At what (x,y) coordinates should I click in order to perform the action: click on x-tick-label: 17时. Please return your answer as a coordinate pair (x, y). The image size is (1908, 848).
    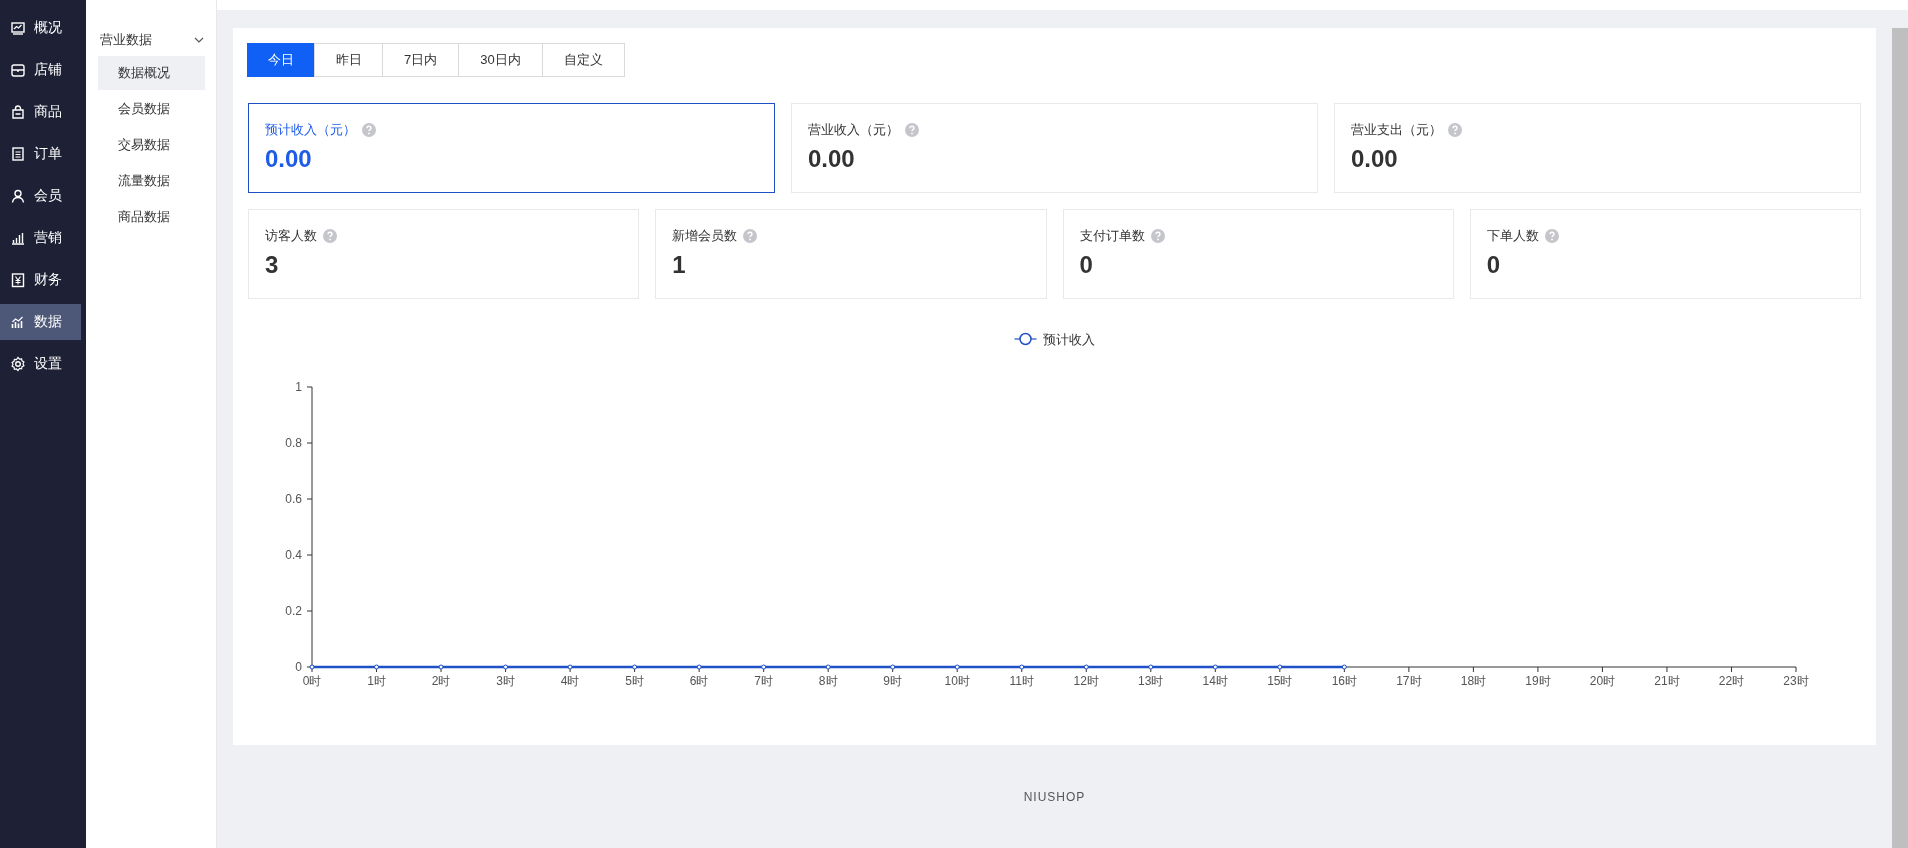
    Looking at the image, I should click on (1409, 681).